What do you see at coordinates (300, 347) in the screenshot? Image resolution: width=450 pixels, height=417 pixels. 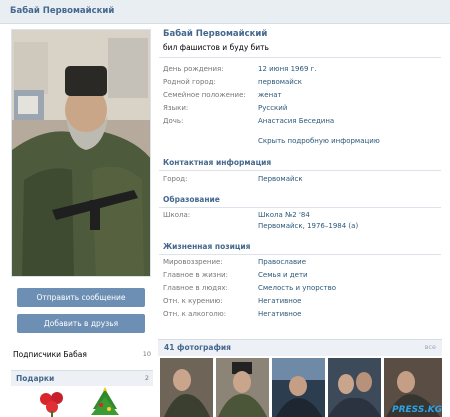 I see `photos-header: 41 фотография все` at bounding box center [300, 347].